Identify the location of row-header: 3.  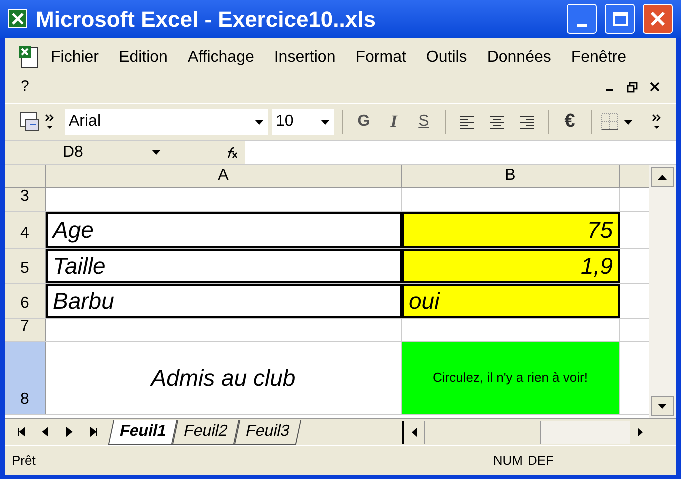
(25, 199).